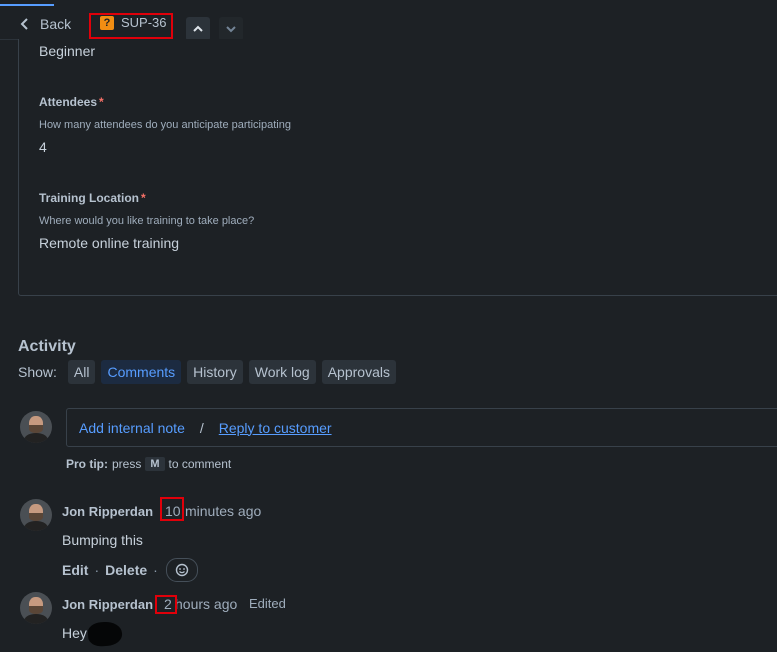 The image size is (777, 652). I want to click on add-reaction-button, so click(181, 570).